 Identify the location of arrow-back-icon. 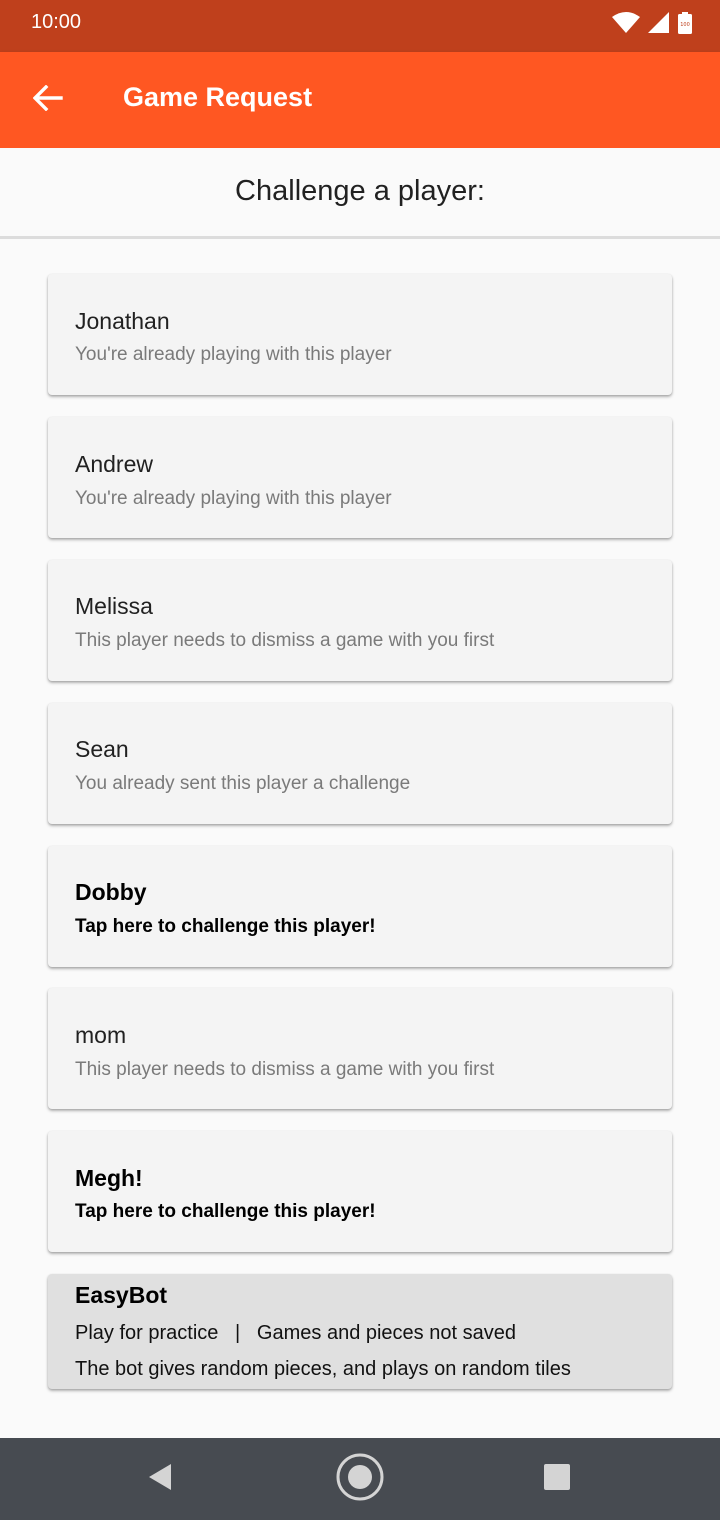
(47, 99).